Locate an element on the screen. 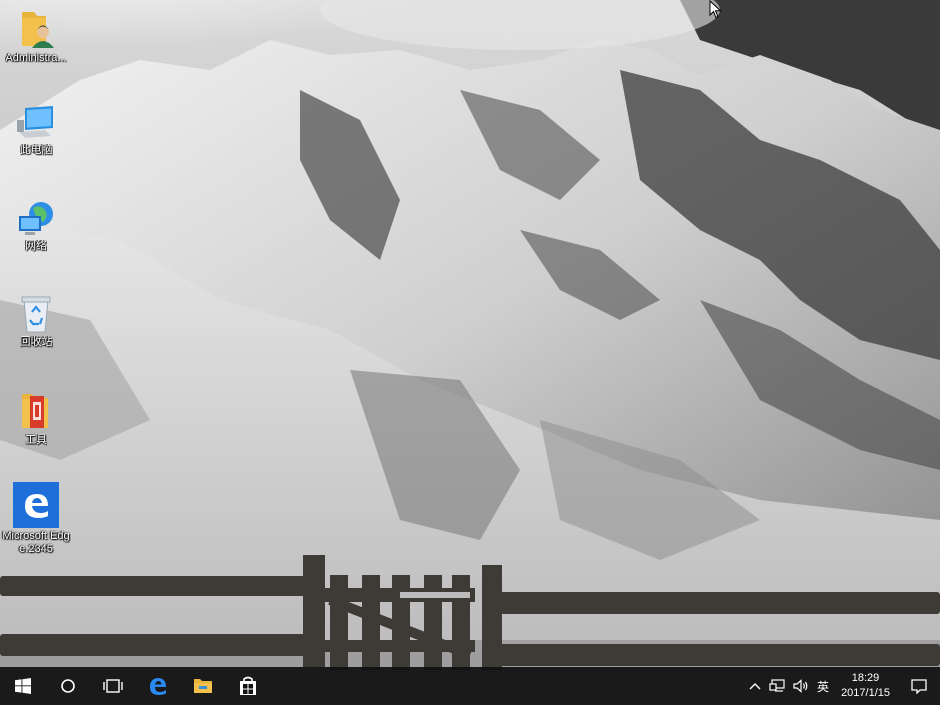 This screenshot has width=940, height=705. start-button is located at coordinates (22, 686).